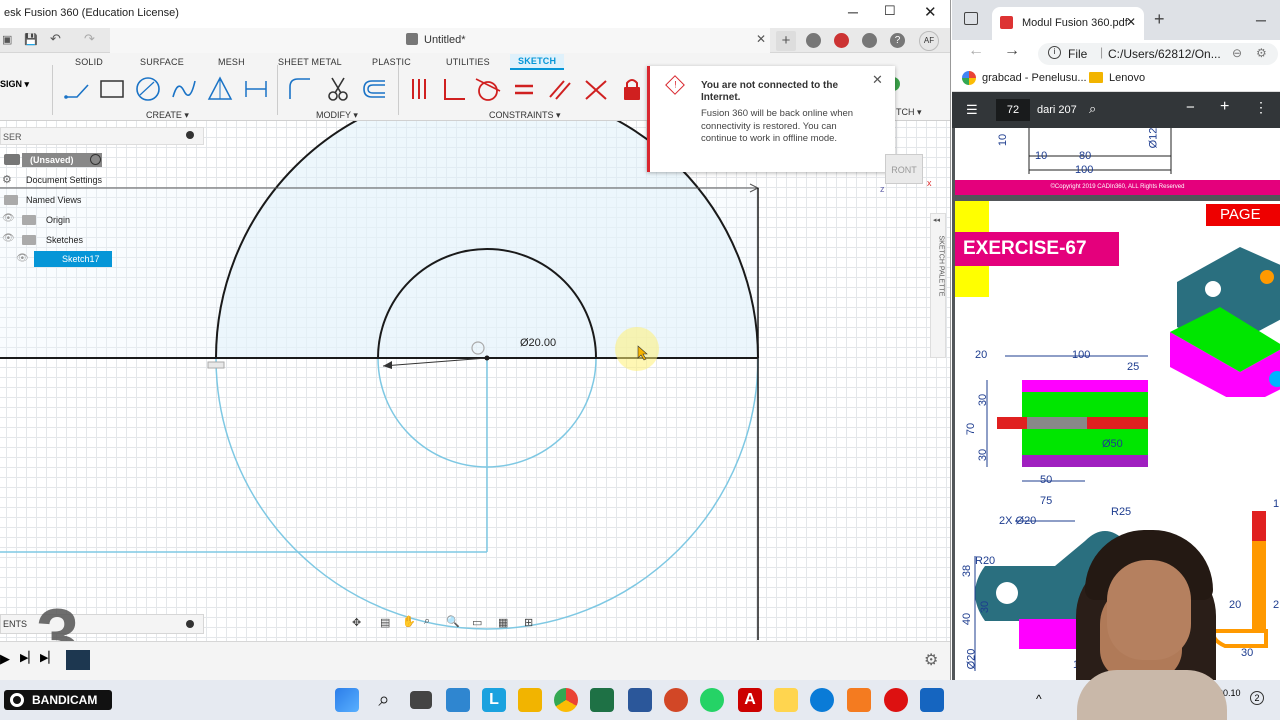 This screenshot has height=720, width=1280. What do you see at coordinates (503, 622) in the screenshot?
I see `grid-settings-icon: ▦` at bounding box center [503, 622].